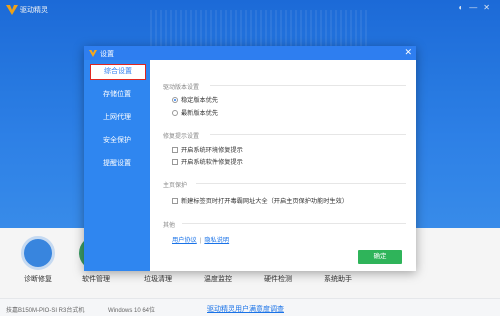 This screenshot has width=500, height=316. What do you see at coordinates (175, 99) in the screenshot?
I see `radio-selected-icon` at bounding box center [175, 99].